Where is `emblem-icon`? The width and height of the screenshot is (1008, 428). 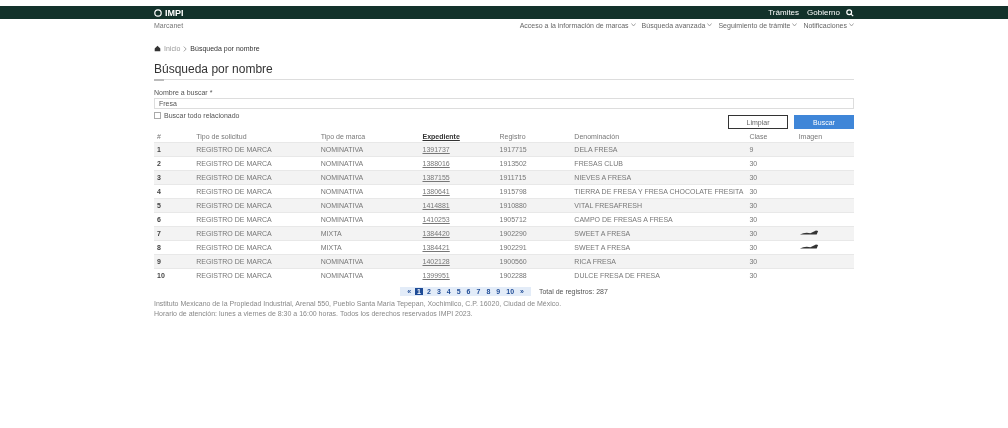 emblem-icon is located at coordinates (158, 12).